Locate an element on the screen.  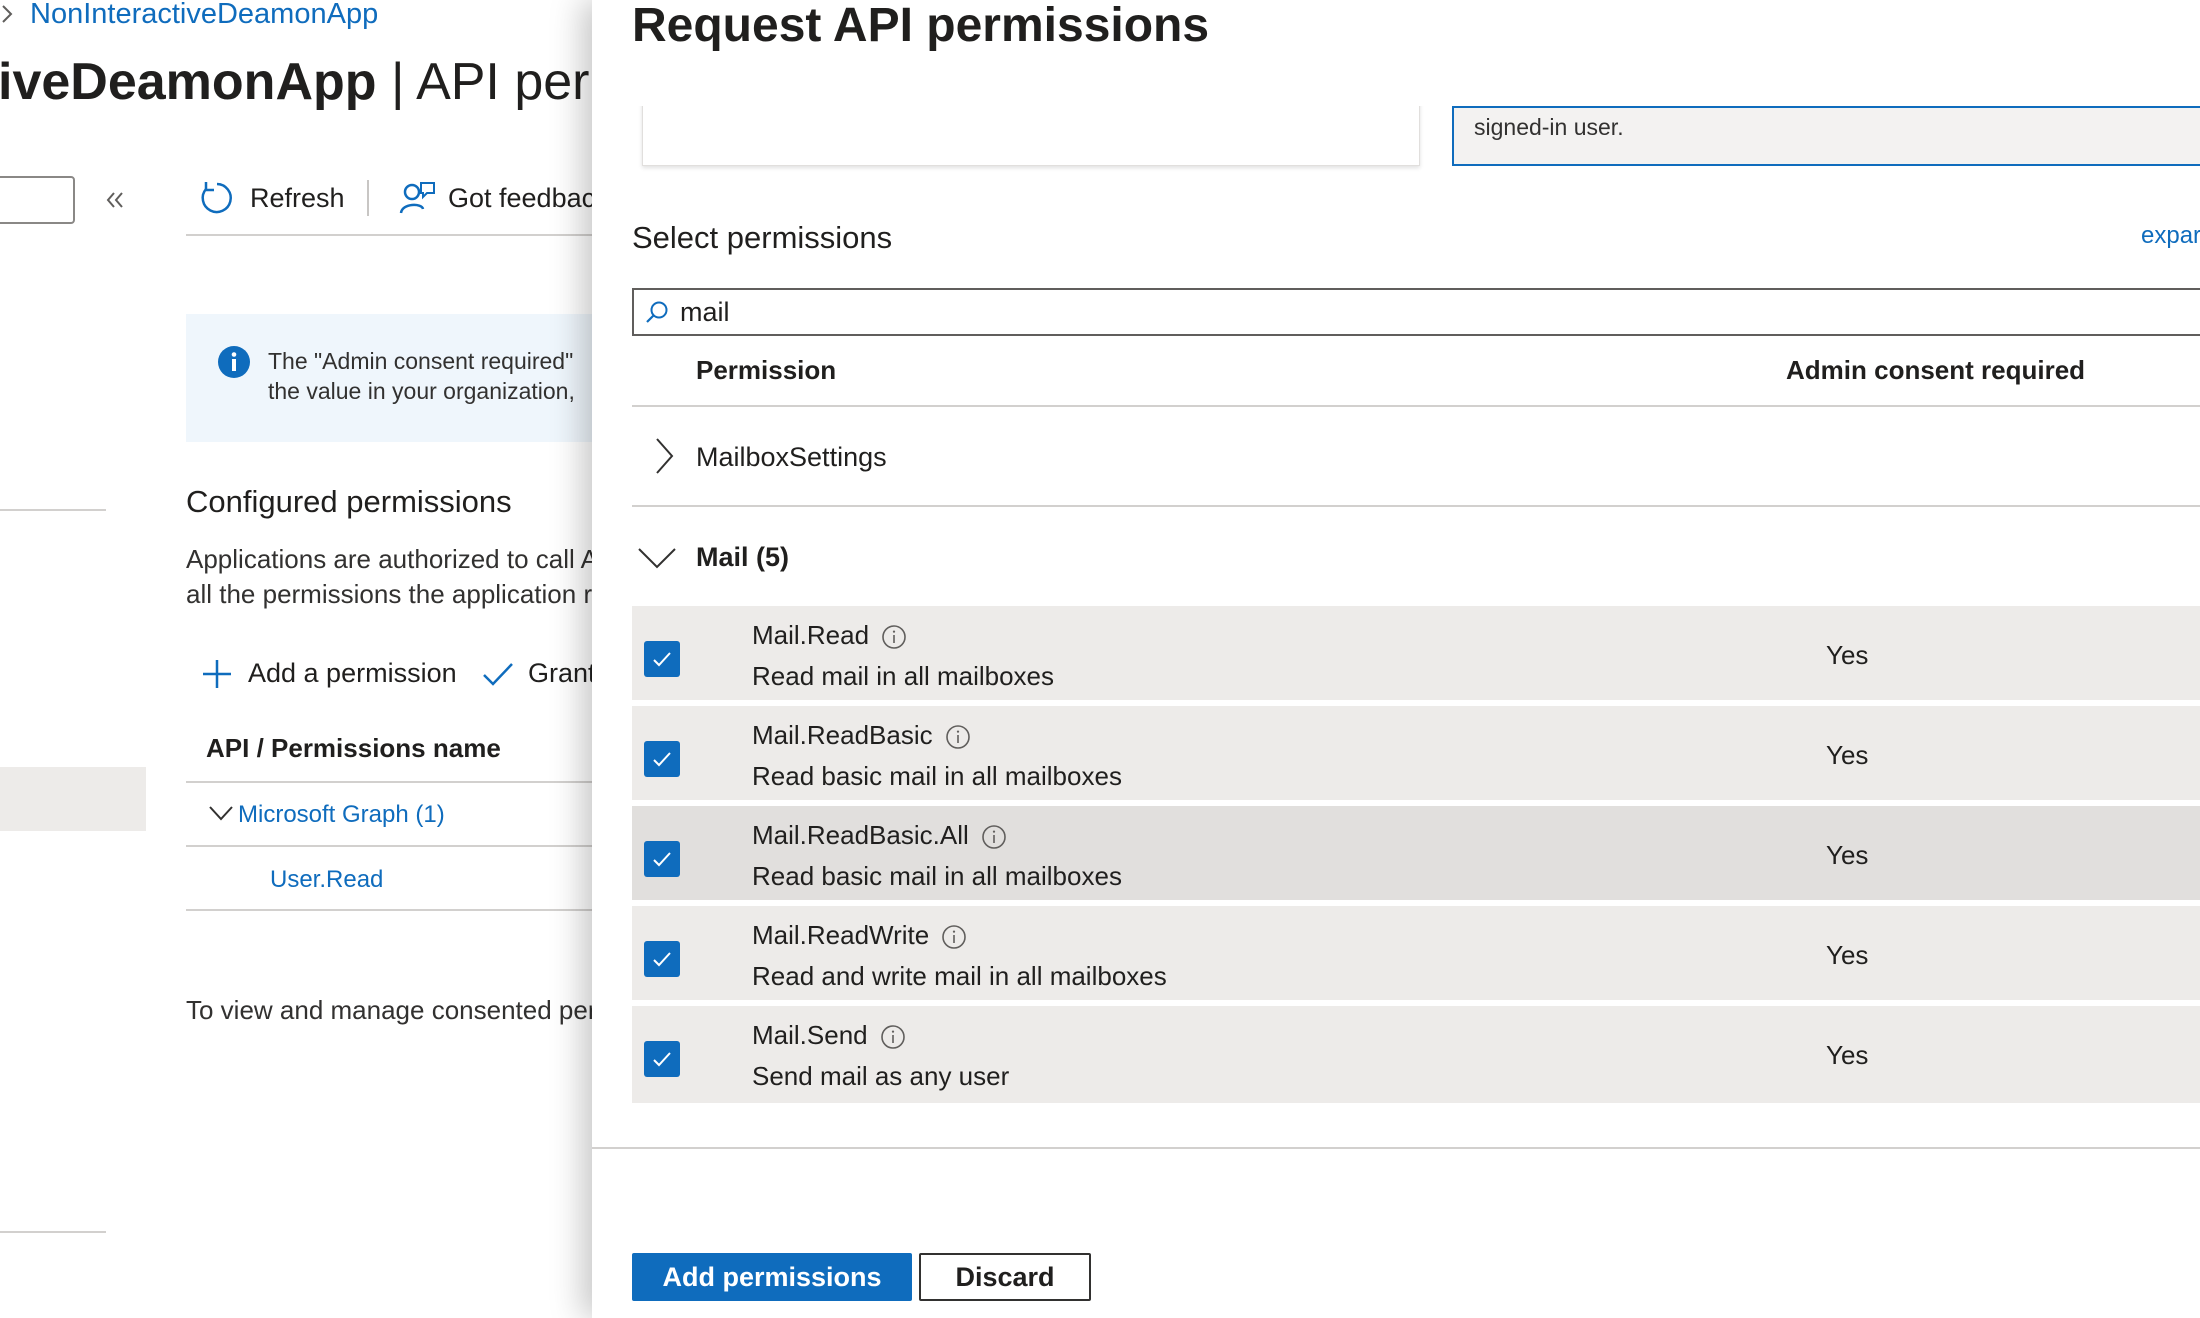
permission-row-mail-read: Mail.Read Read mail in all mailboxes Yes is located at coordinates (1416, 654).